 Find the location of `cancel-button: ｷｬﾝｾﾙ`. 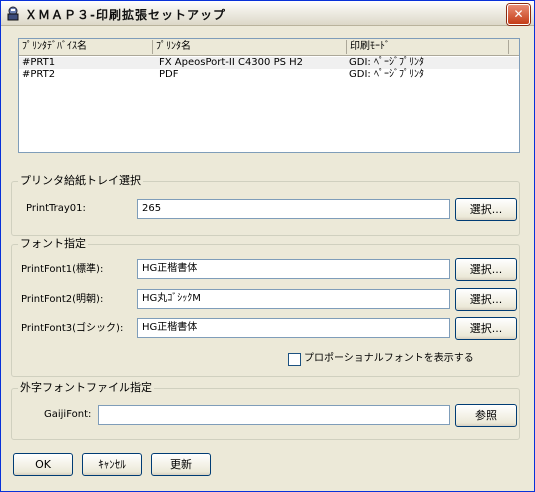

cancel-button: ｷｬﾝｾﾙ is located at coordinates (112, 464).